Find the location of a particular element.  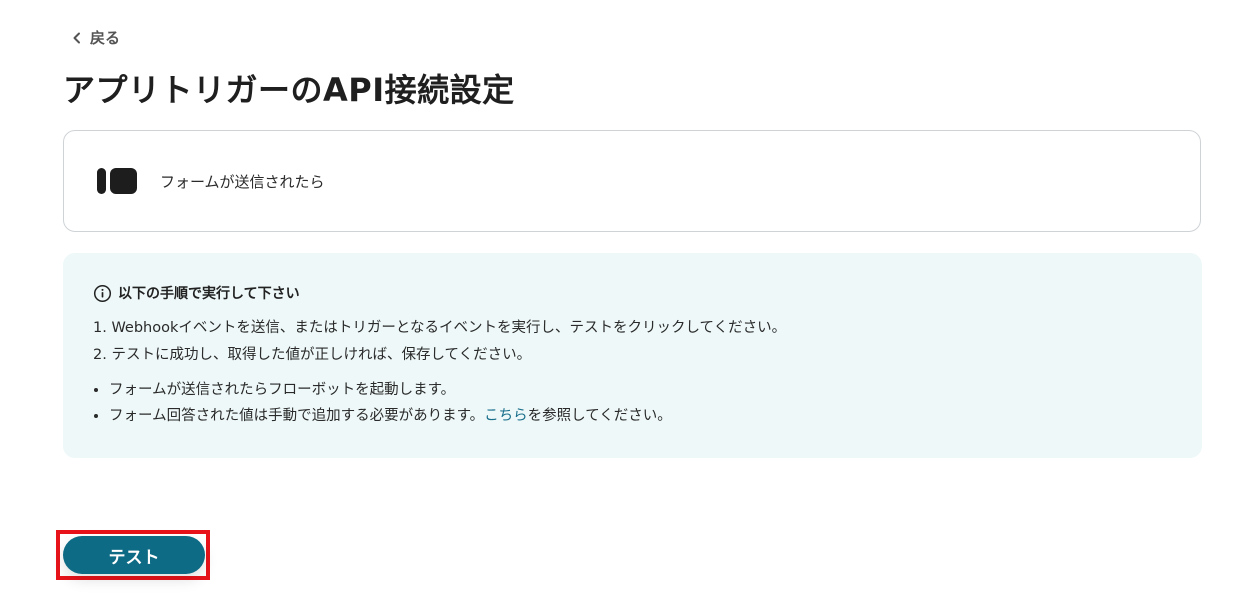

back-label: 戻る is located at coordinates (105, 38).